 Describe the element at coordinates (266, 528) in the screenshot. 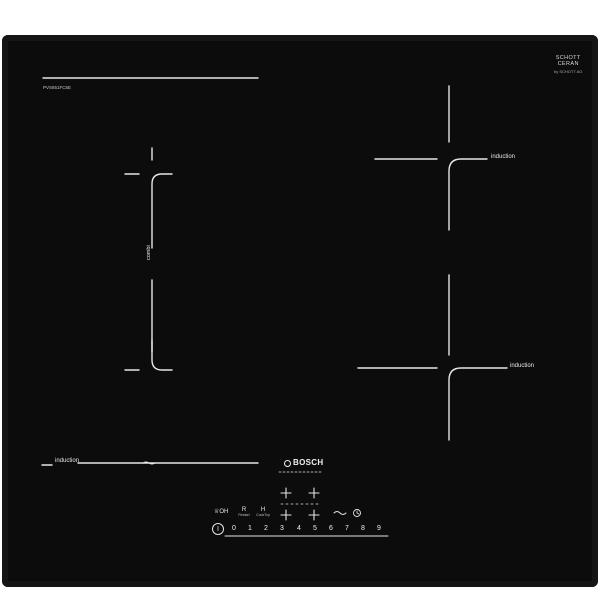

I see `scale-2: 2` at that location.